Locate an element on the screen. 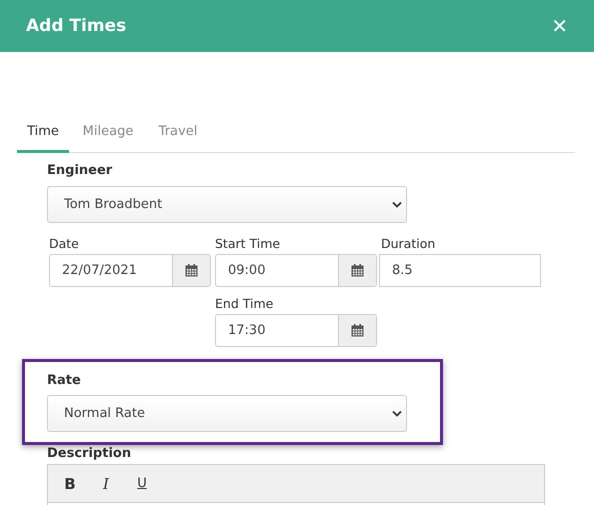 This screenshot has height=505, width=594. start-time-field: 09:00 is located at coordinates (296, 270).